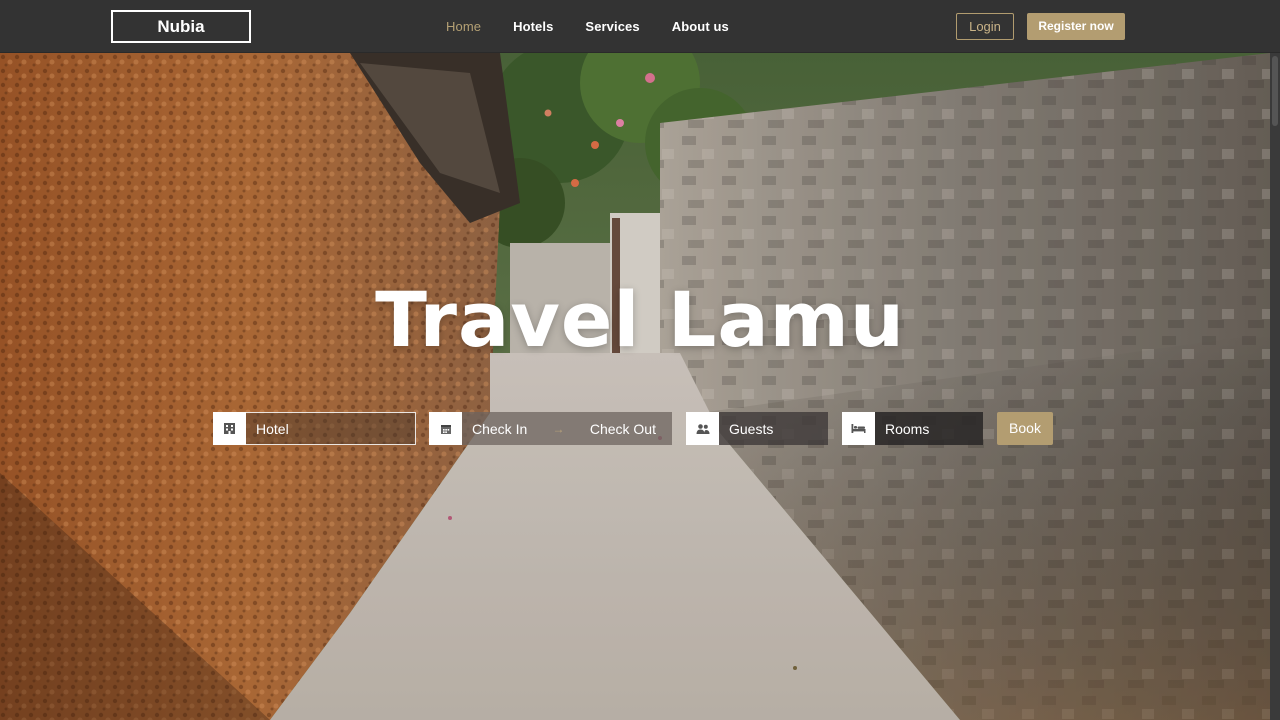 The height and width of the screenshot is (720, 1280). Describe the element at coordinates (499, 429) in the screenshot. I see `check-in-input: Check In` at that location.